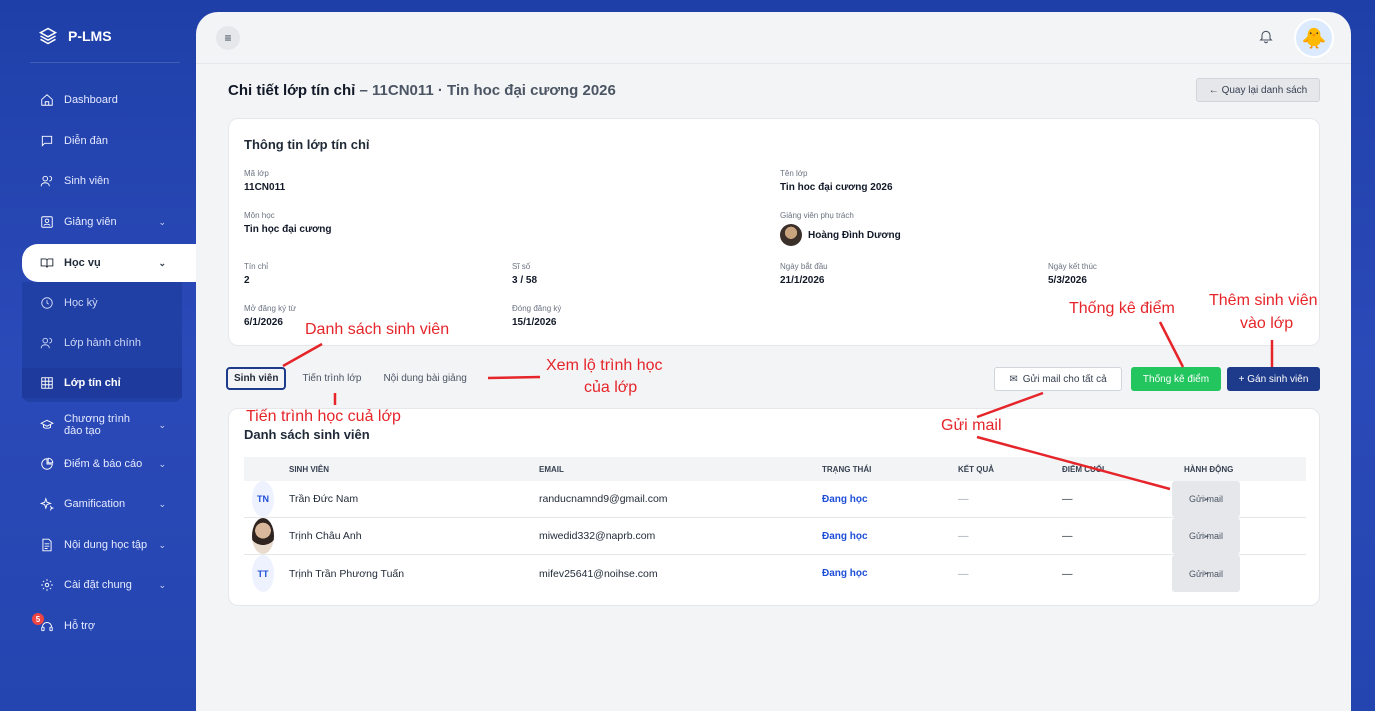  What do you see at coordinates (1122, 308) in the screenshot?
I see `annotation-grade-stats: Thống kê điểm` at bounding box center [1122, 308].